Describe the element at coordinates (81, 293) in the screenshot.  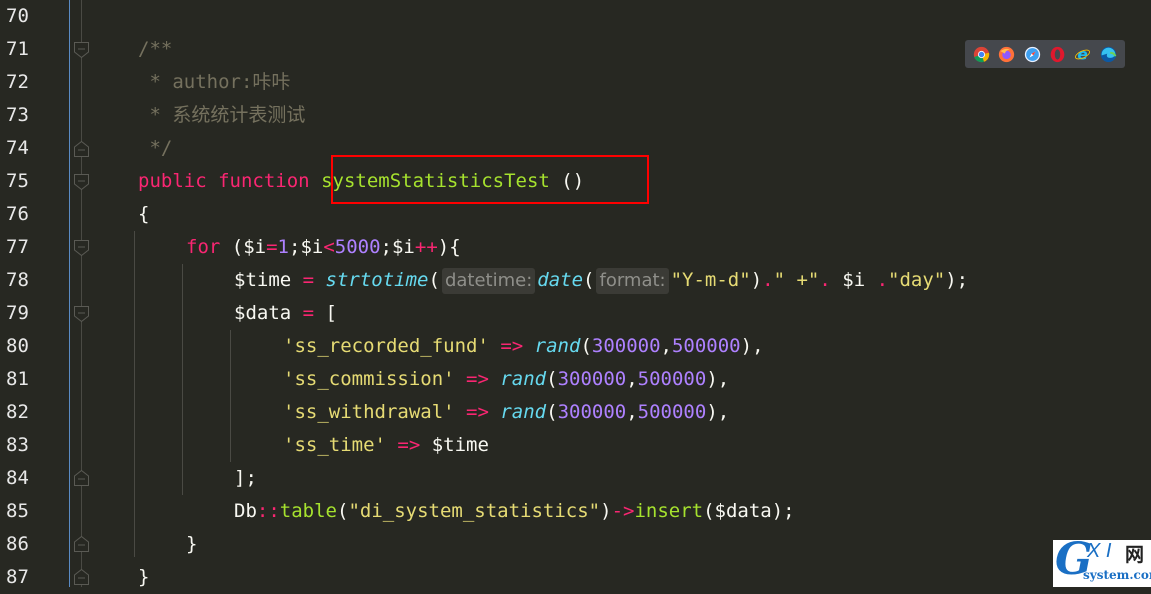
I see `fold-line` at that location.